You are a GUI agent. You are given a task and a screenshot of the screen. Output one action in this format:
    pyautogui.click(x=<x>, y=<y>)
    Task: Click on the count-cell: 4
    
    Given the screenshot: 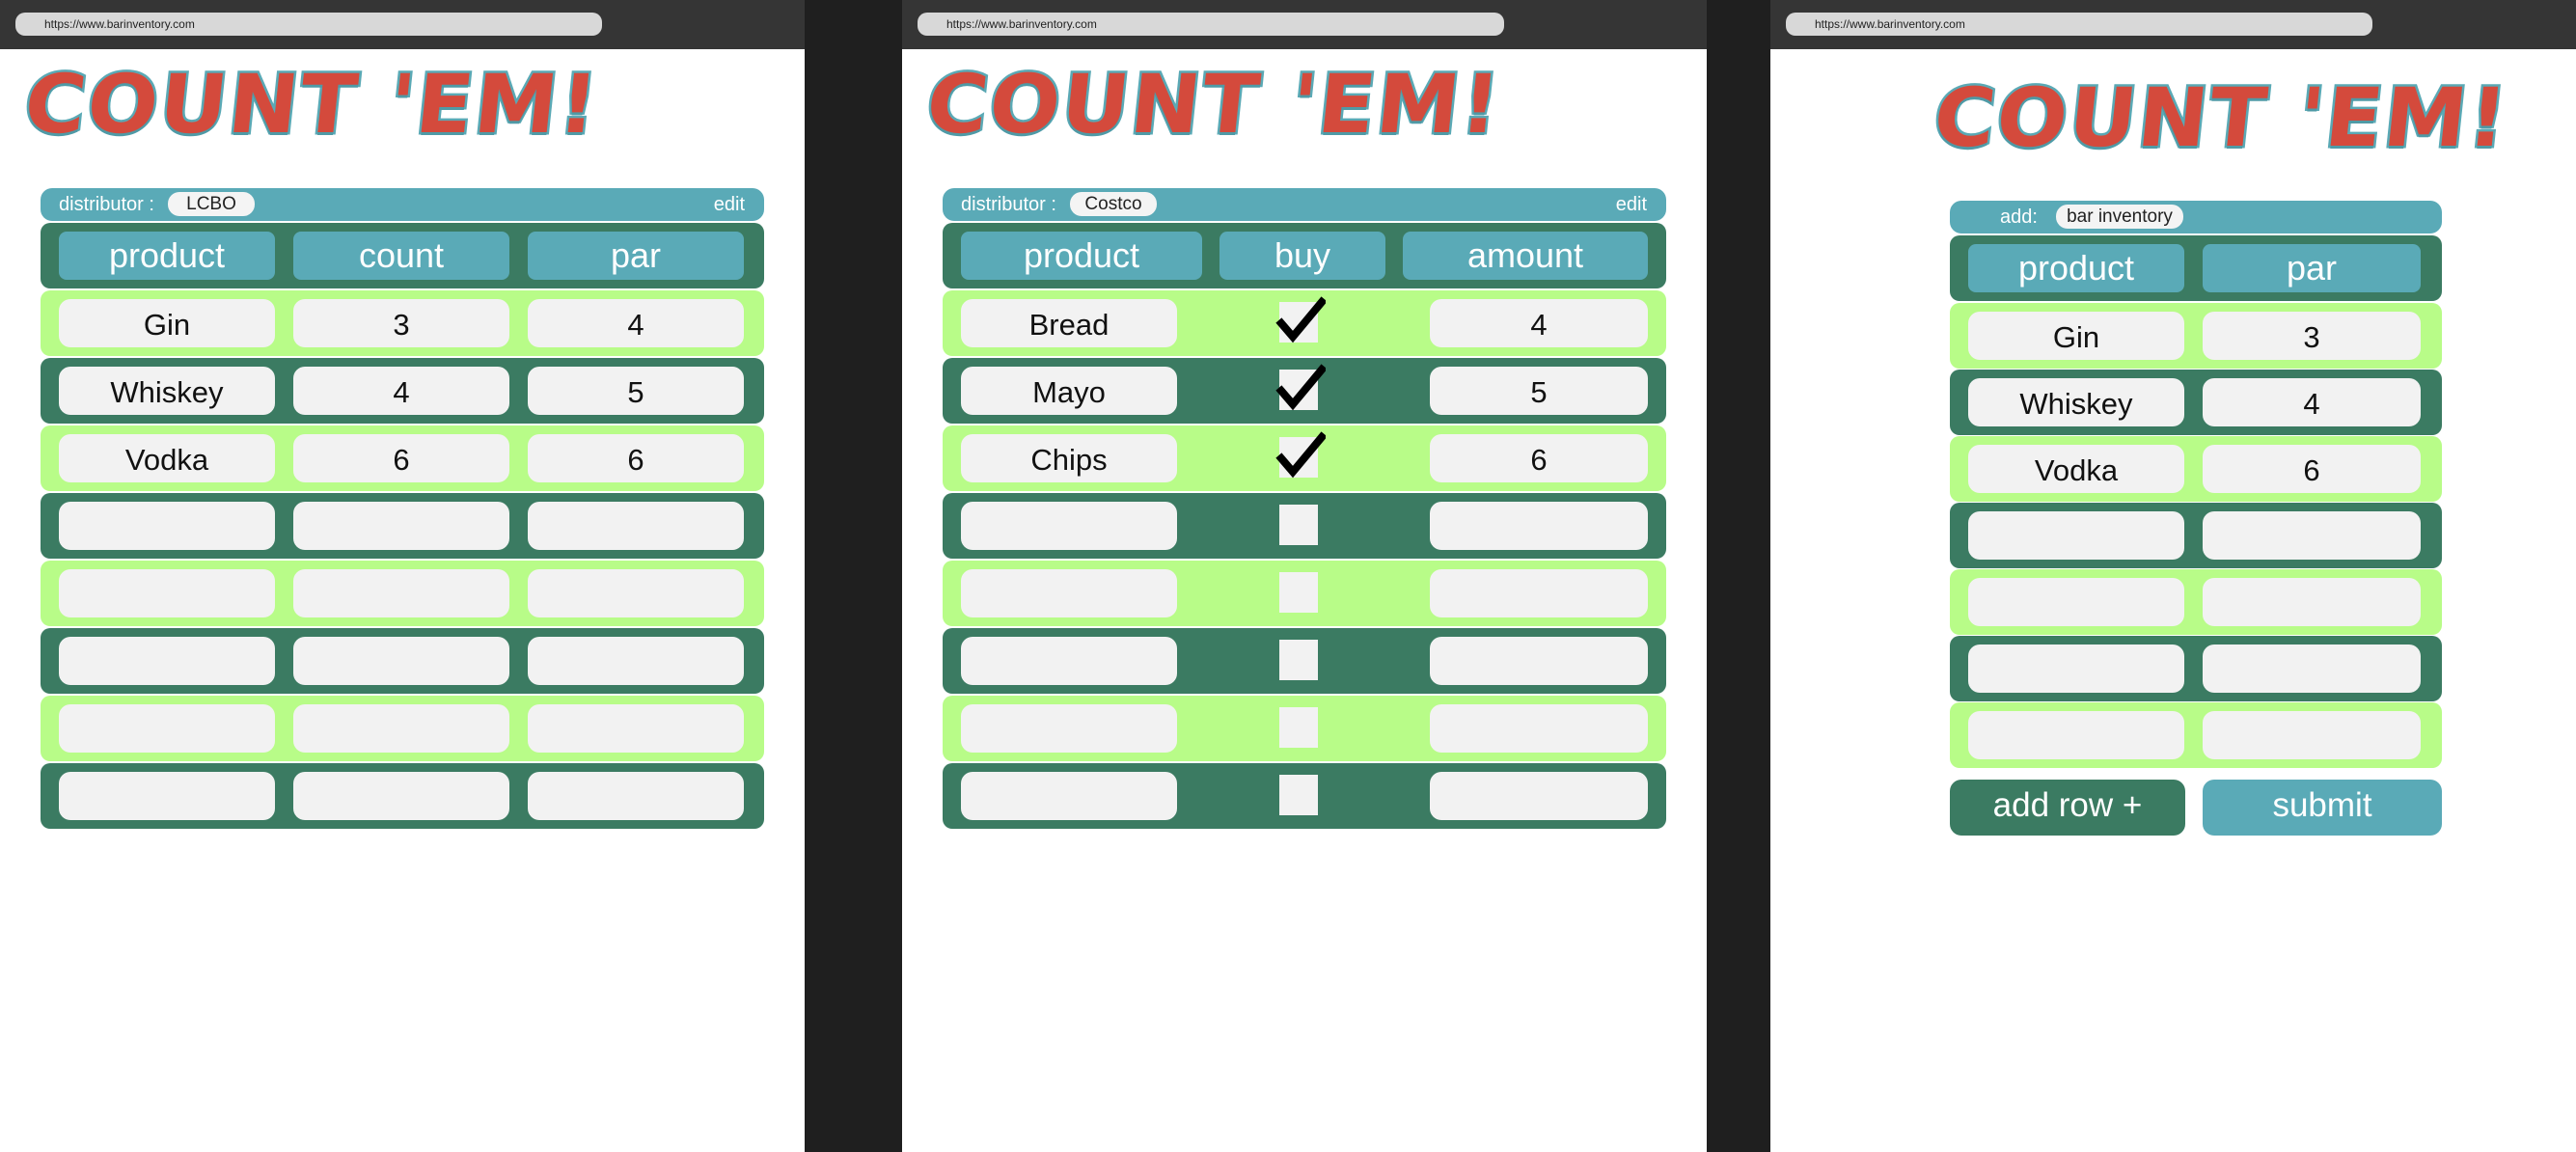 What is the action you would take?
    pyautogui.click(x=401, y=391)
    